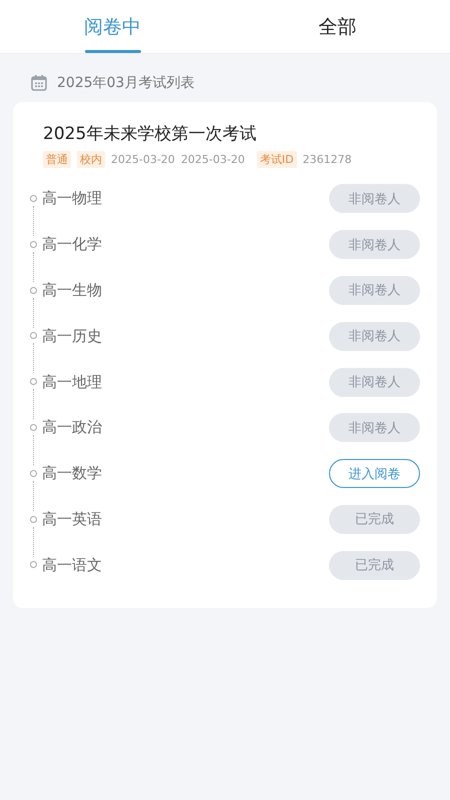 The width and height of the screenshot is (450, 800). Describe the element at coordinates (72, 428) in the screenshot. I see `subject-name: 高一政治` at that location.